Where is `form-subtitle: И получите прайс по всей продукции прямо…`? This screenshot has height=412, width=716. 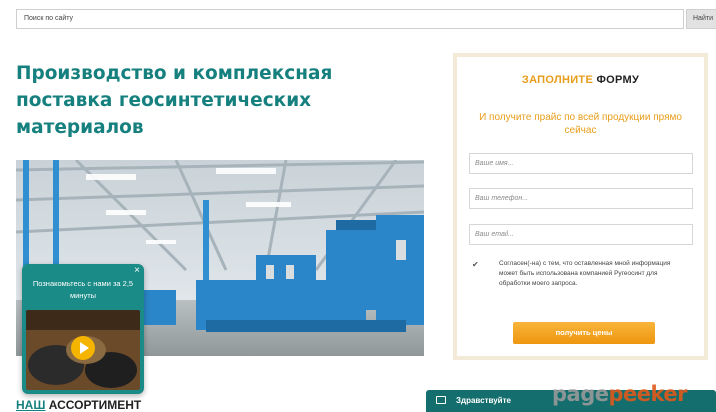
form-subtitle: И получите прайс по всей продукции прямо… is located at coordinates (580, 124).